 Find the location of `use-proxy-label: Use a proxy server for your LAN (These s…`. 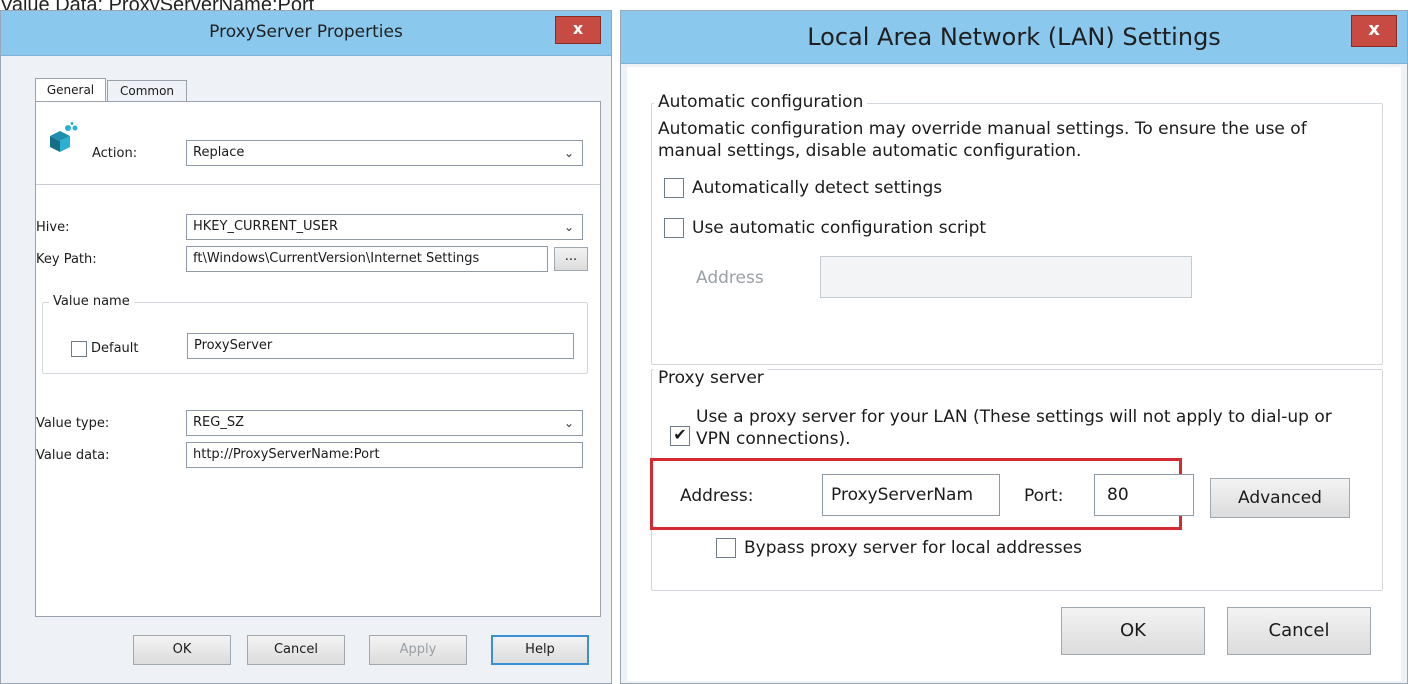

use-proxy-label: Use a proxy server for your LAN (These s… is located at coordinates (1014, 428).